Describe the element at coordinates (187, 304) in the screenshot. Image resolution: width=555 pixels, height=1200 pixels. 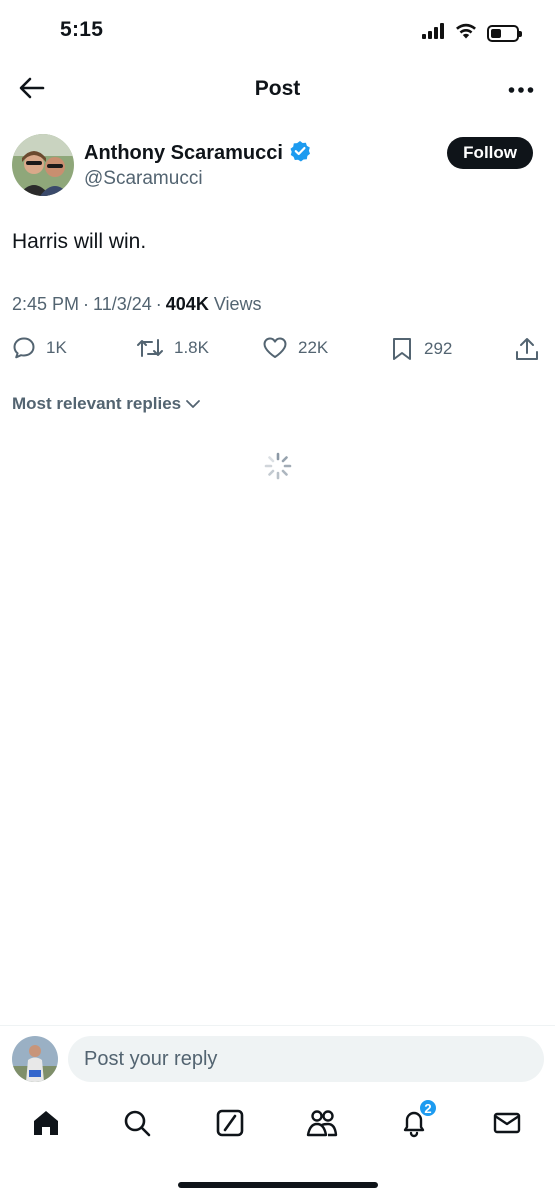
I see `views-count: 404K` at that location.